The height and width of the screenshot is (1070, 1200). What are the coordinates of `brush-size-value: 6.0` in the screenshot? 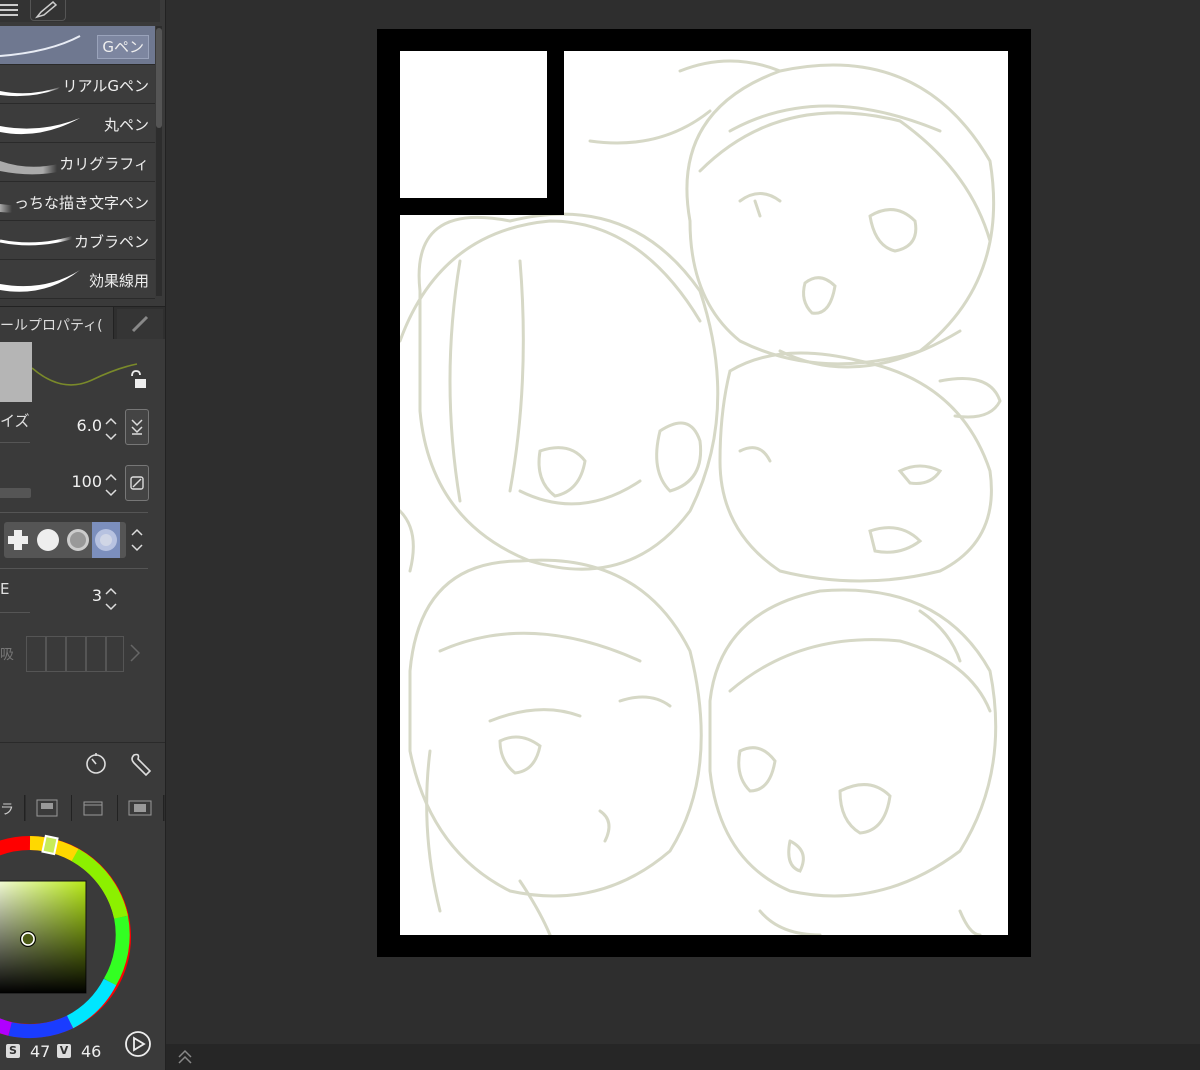 It's located at (89, 425).